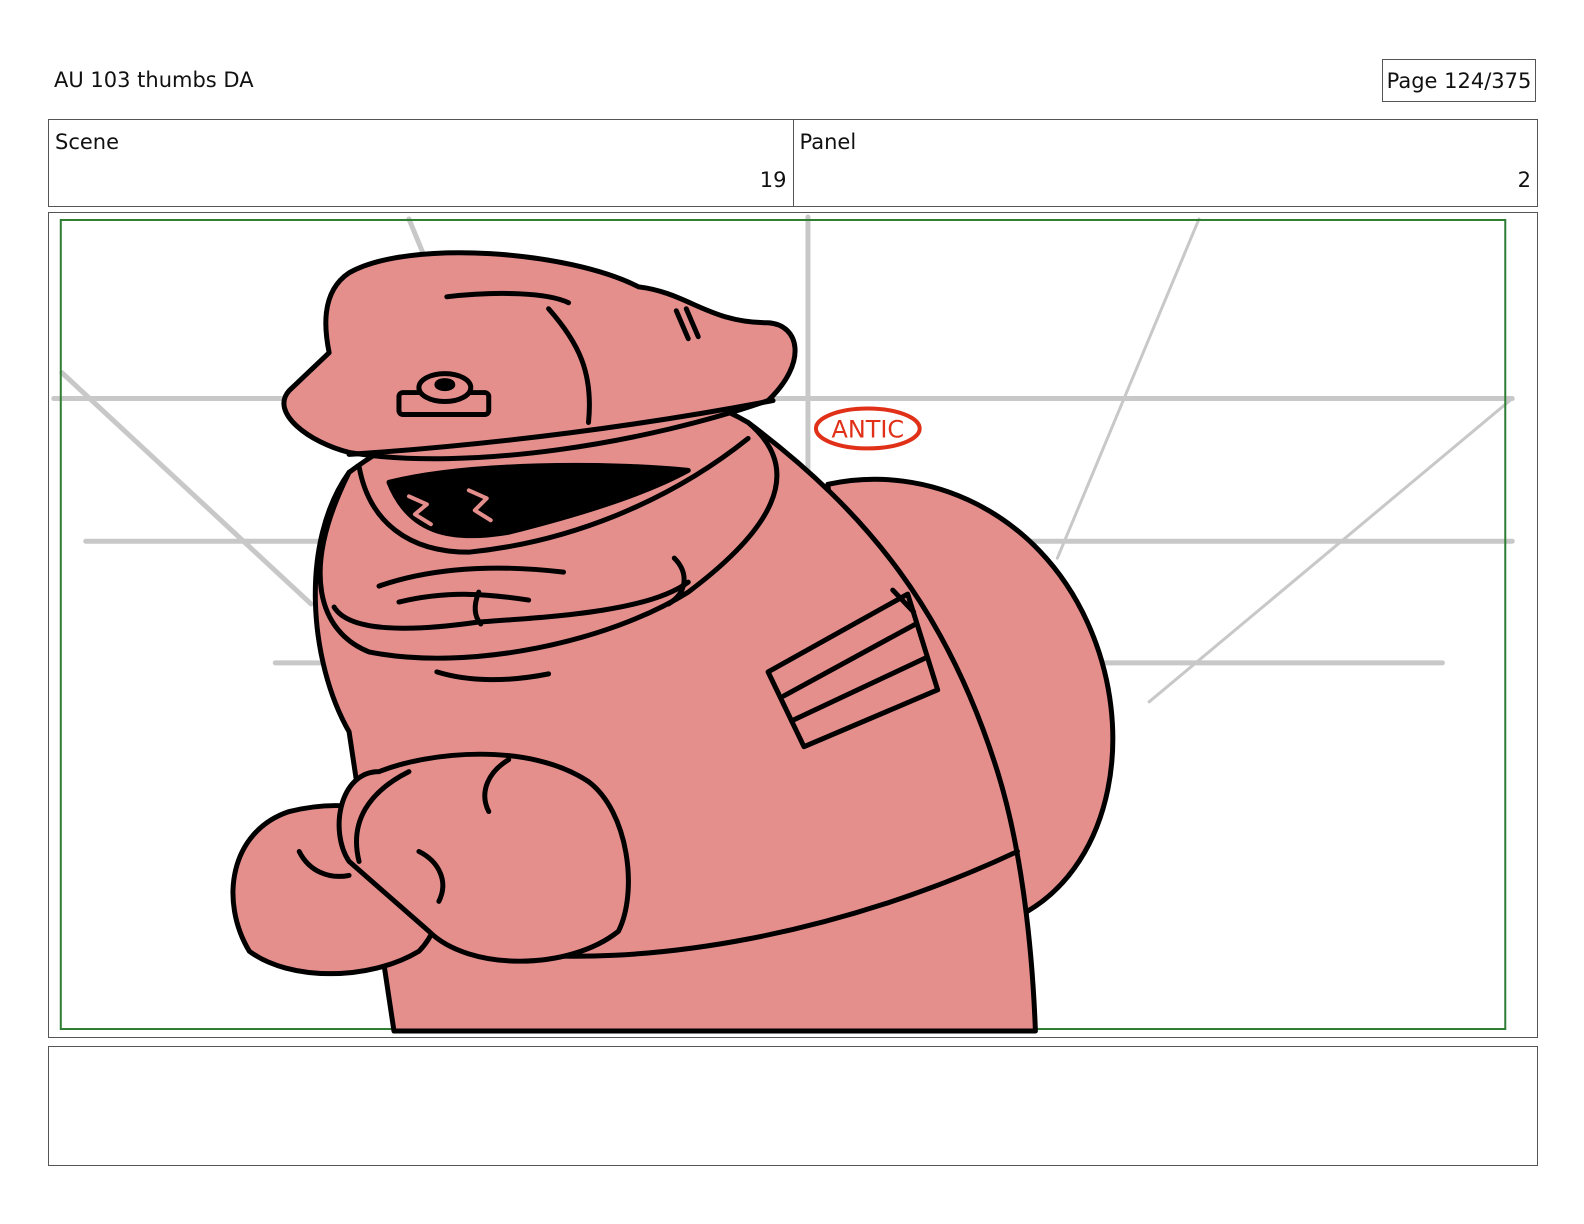 Image resolution: width=1584 pixels, height=1224 pixels. What do you see at coordinates (1165, 163) in the screenshot?
I see `panel-cell: Panel 2` at bounding box center [1165, 163].